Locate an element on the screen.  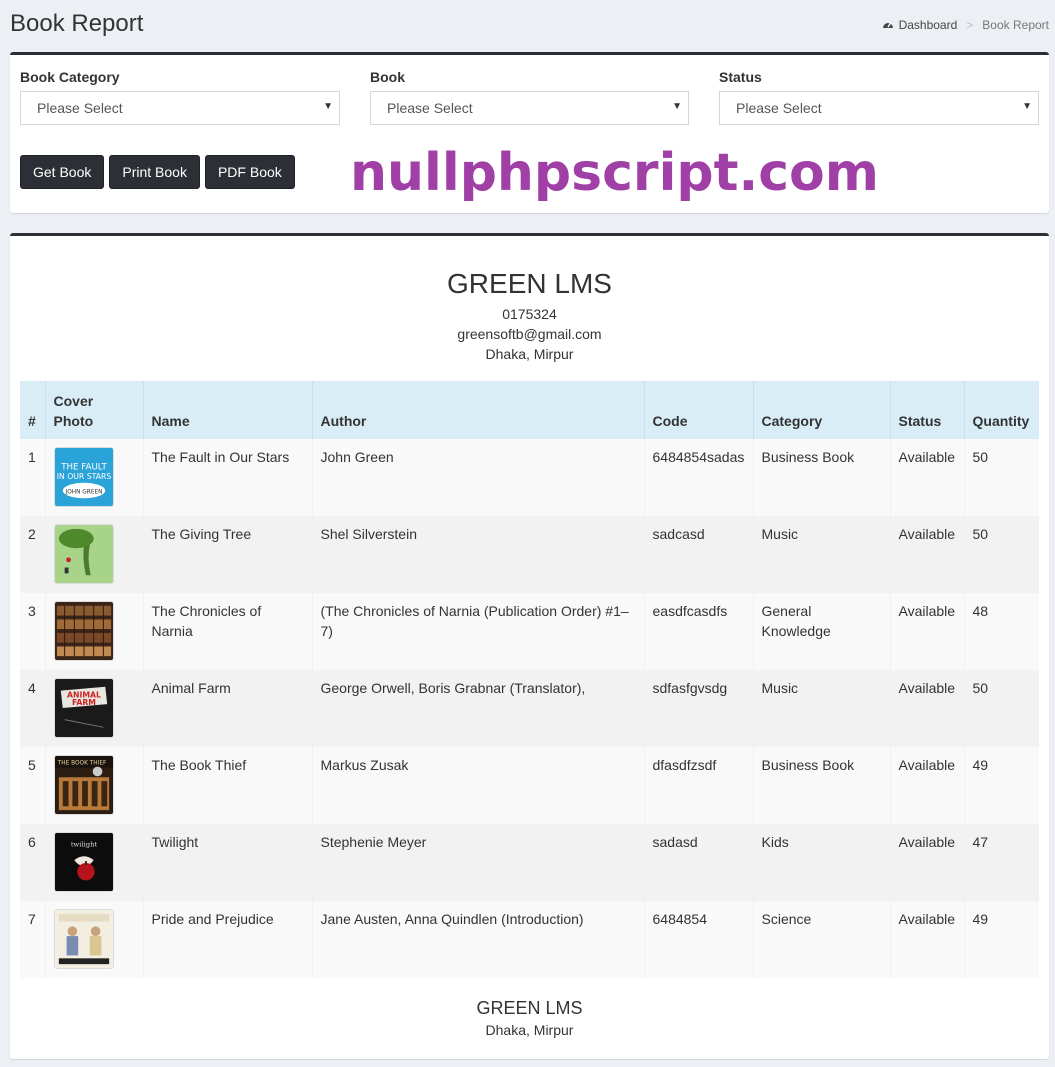
book-name: The Book Thief is located at coordinates (228, 785).